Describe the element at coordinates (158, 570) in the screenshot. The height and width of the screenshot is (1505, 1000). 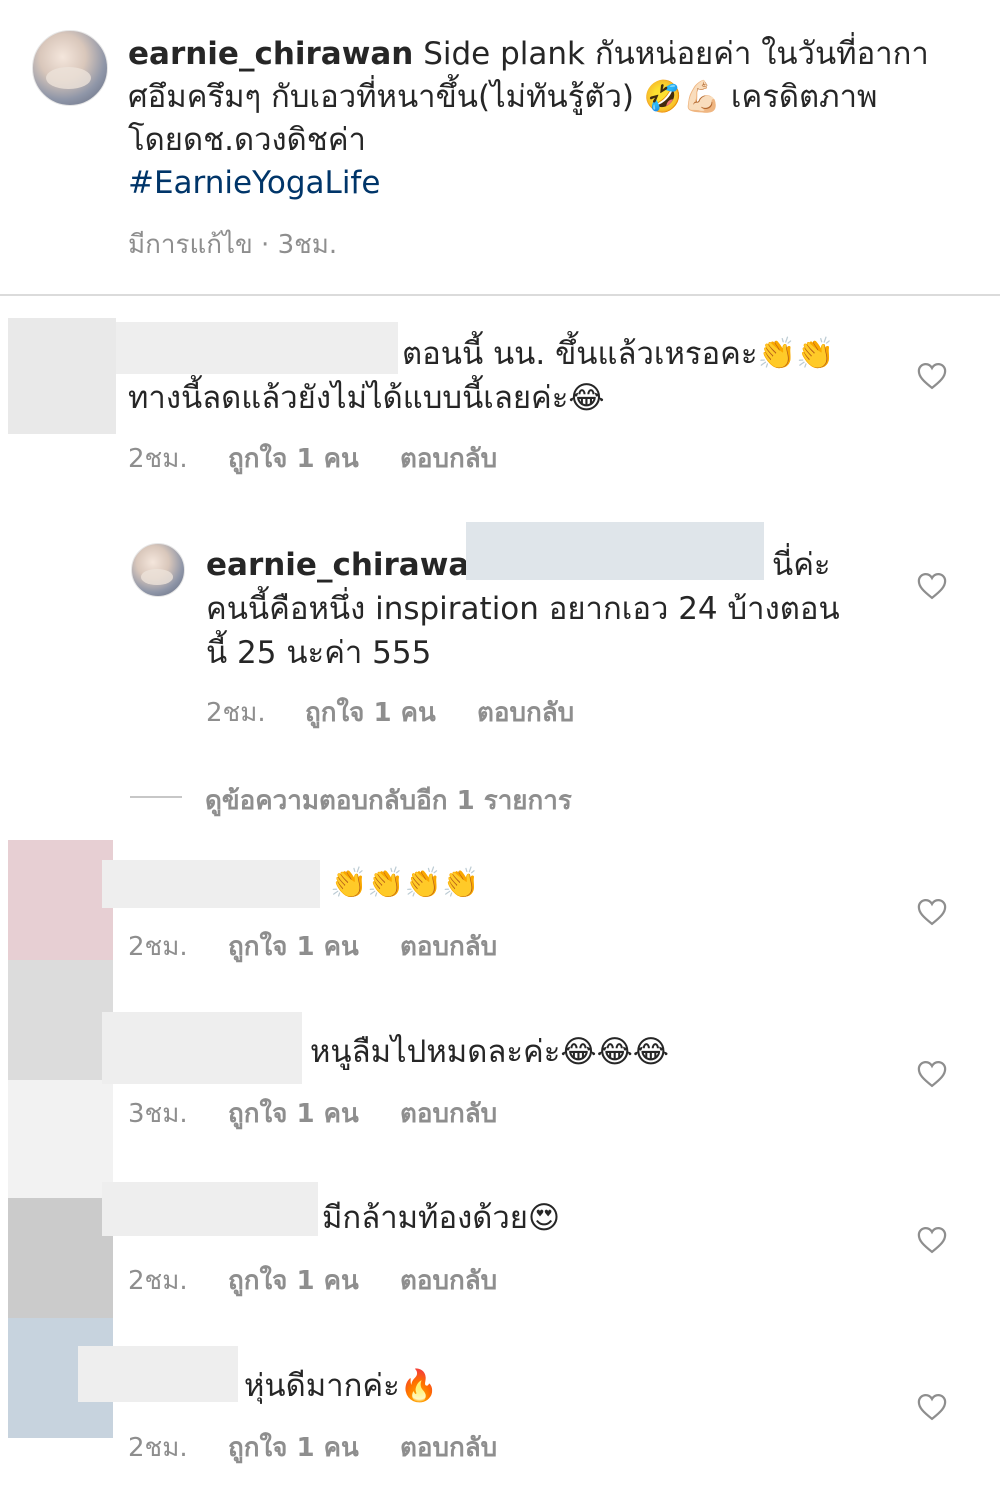
I see `reply-avatar` at that location.